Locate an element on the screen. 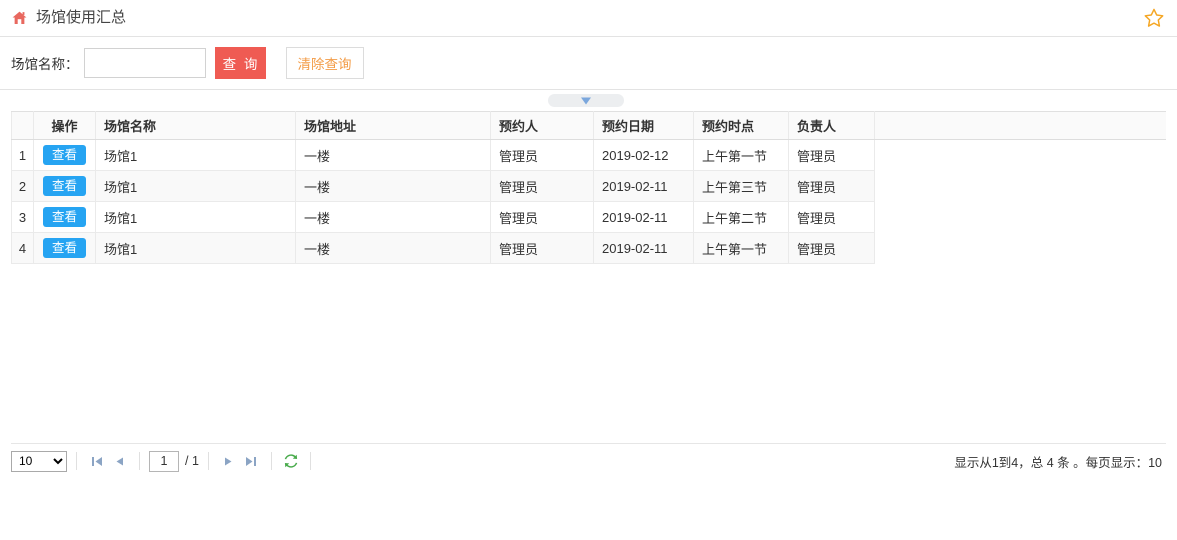 The width and height of the screenshot is (1177, 540). query-button: 查 询 is located at coordinates (240, 63).